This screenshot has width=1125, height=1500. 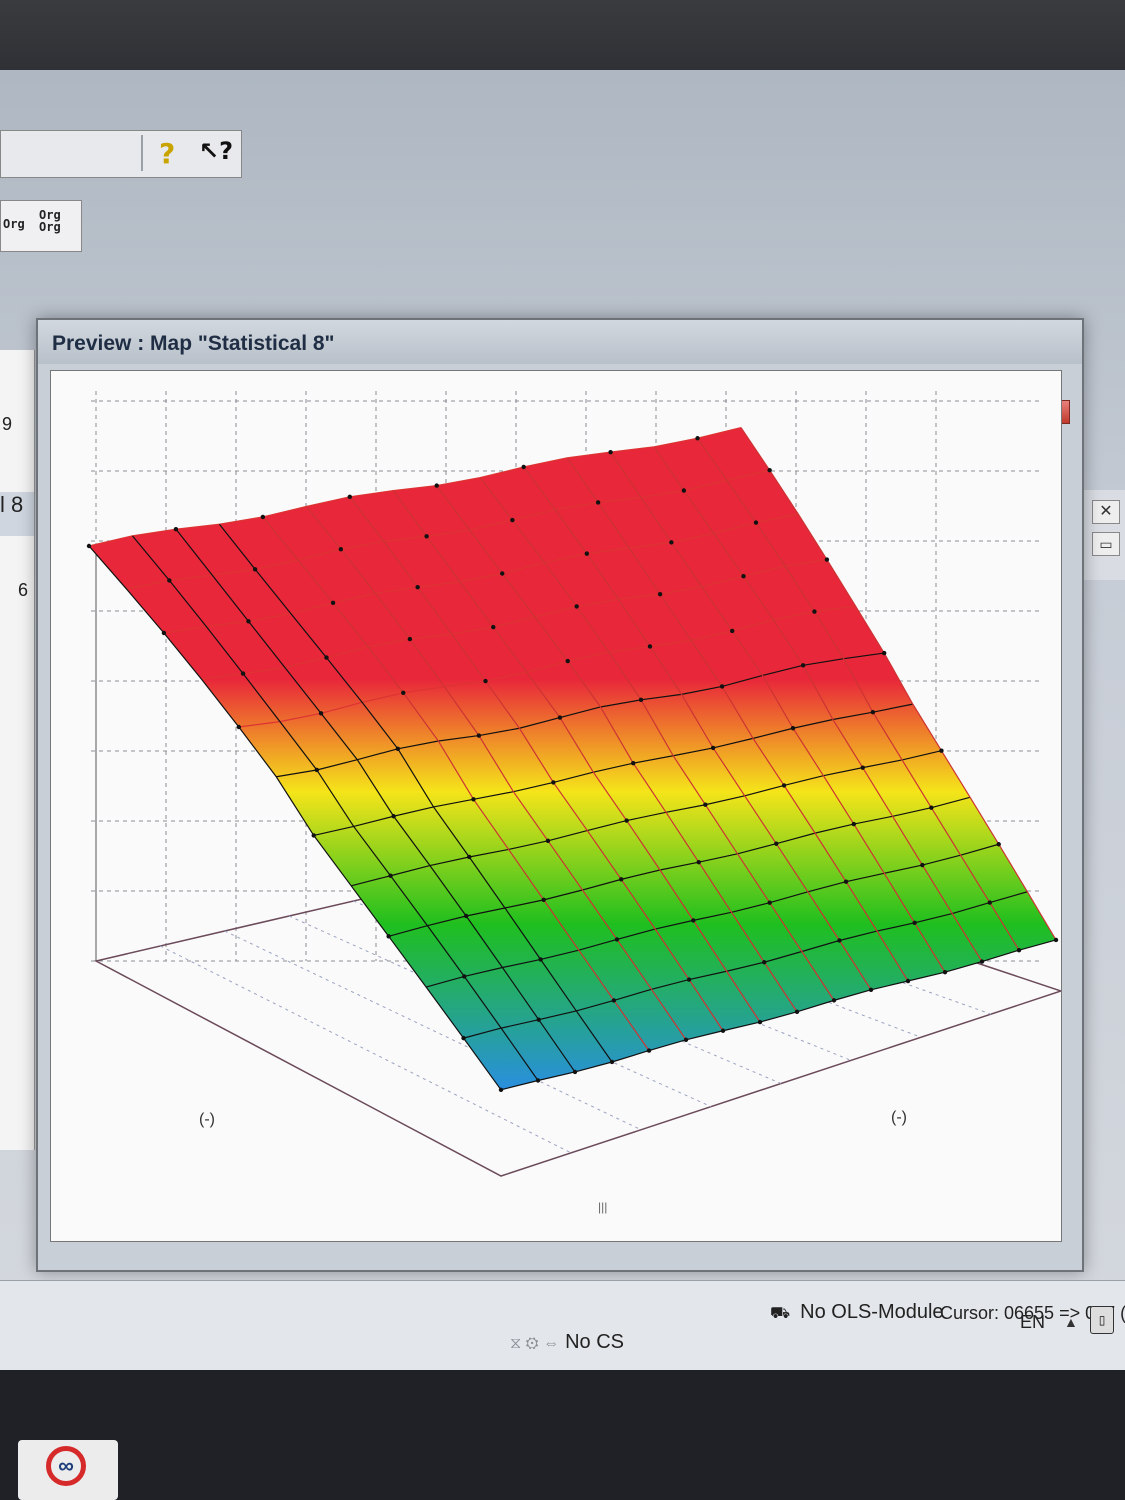 What do you see at coordinates (50, 227) in the screenshot?
I see `org-label-bottom: Org` at bounding box center [50, 227].